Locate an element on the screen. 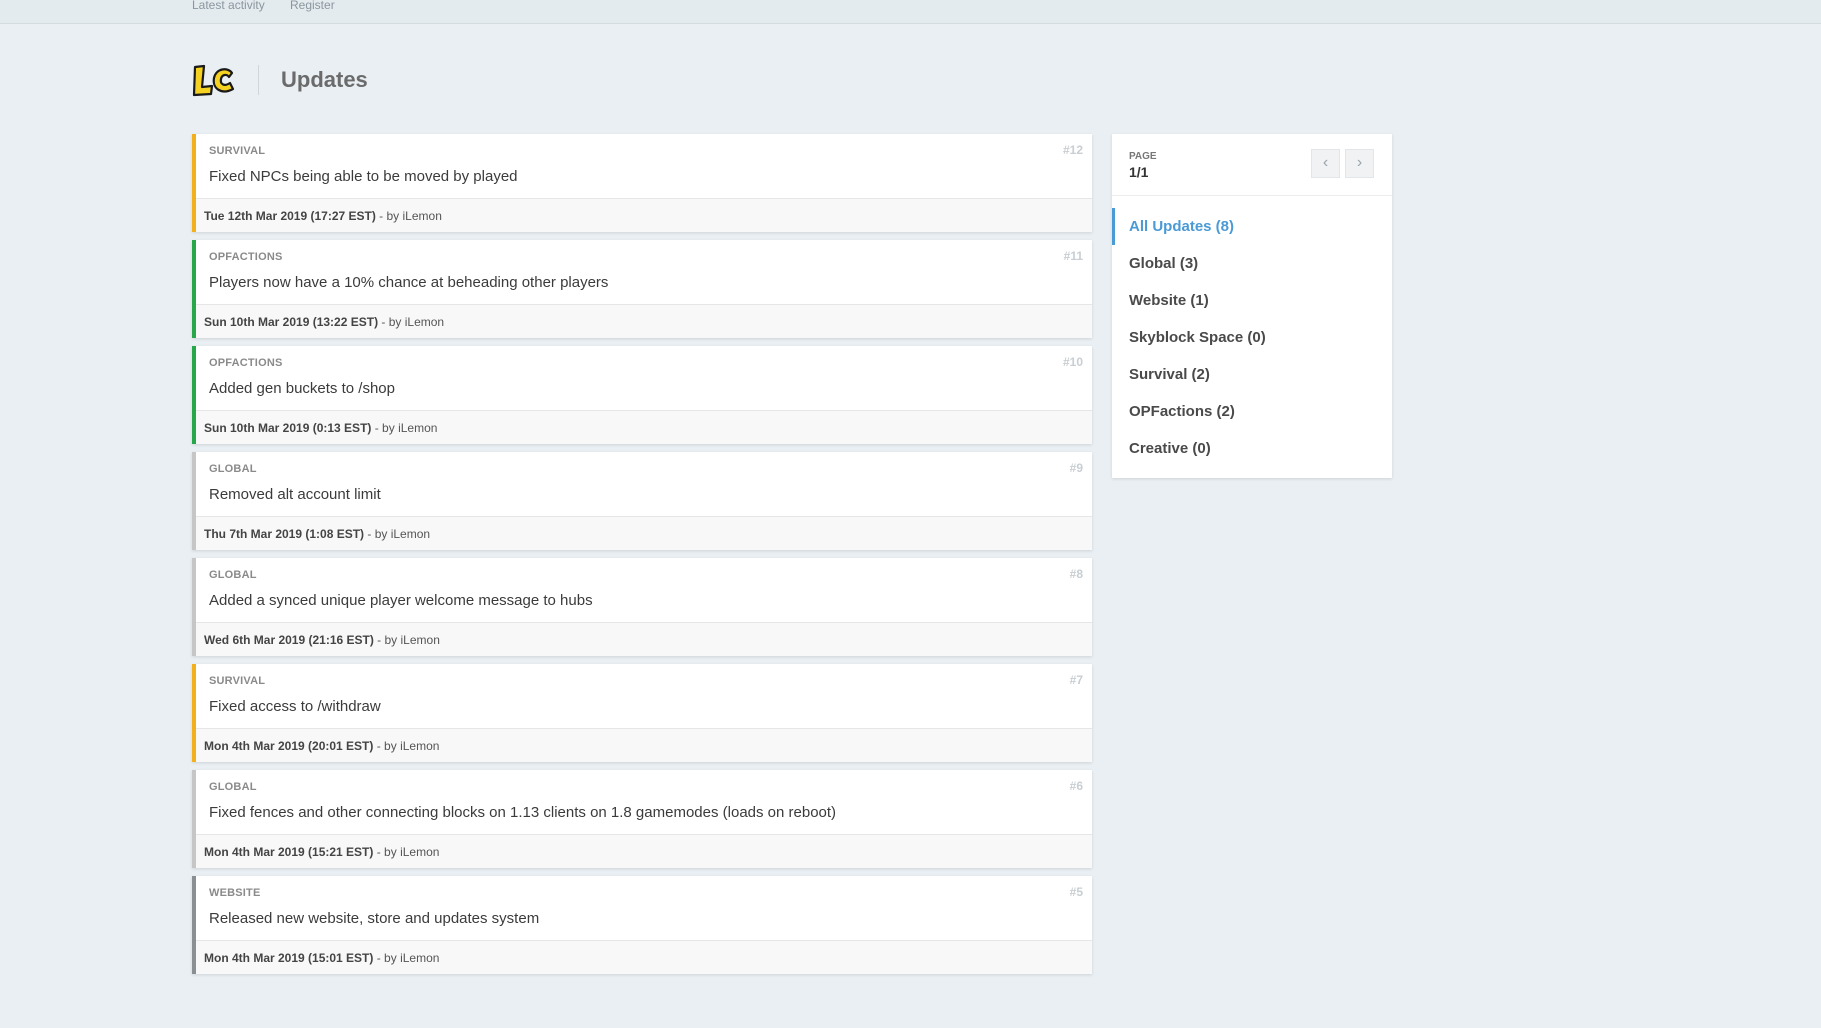 The width and height of the screenshot is (1821, 1028). update-footer: Wed 6th Mar 2019 (21:16 EST) - by iLemon is located at coordinates (644, 639).